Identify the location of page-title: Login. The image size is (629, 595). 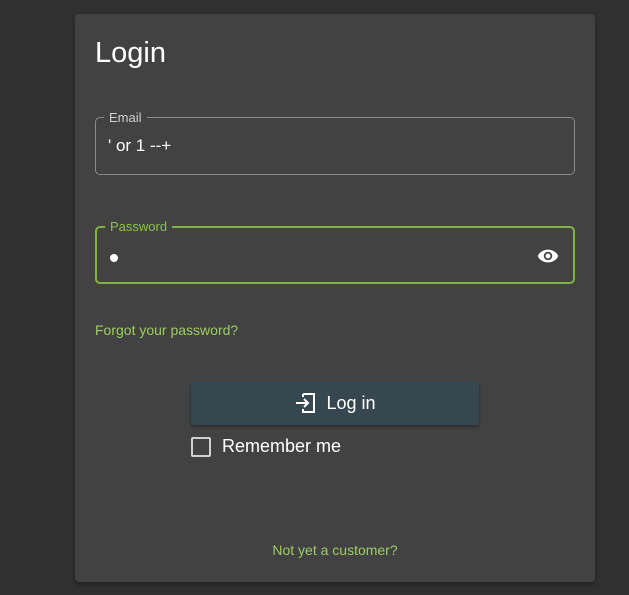
(130, 53).